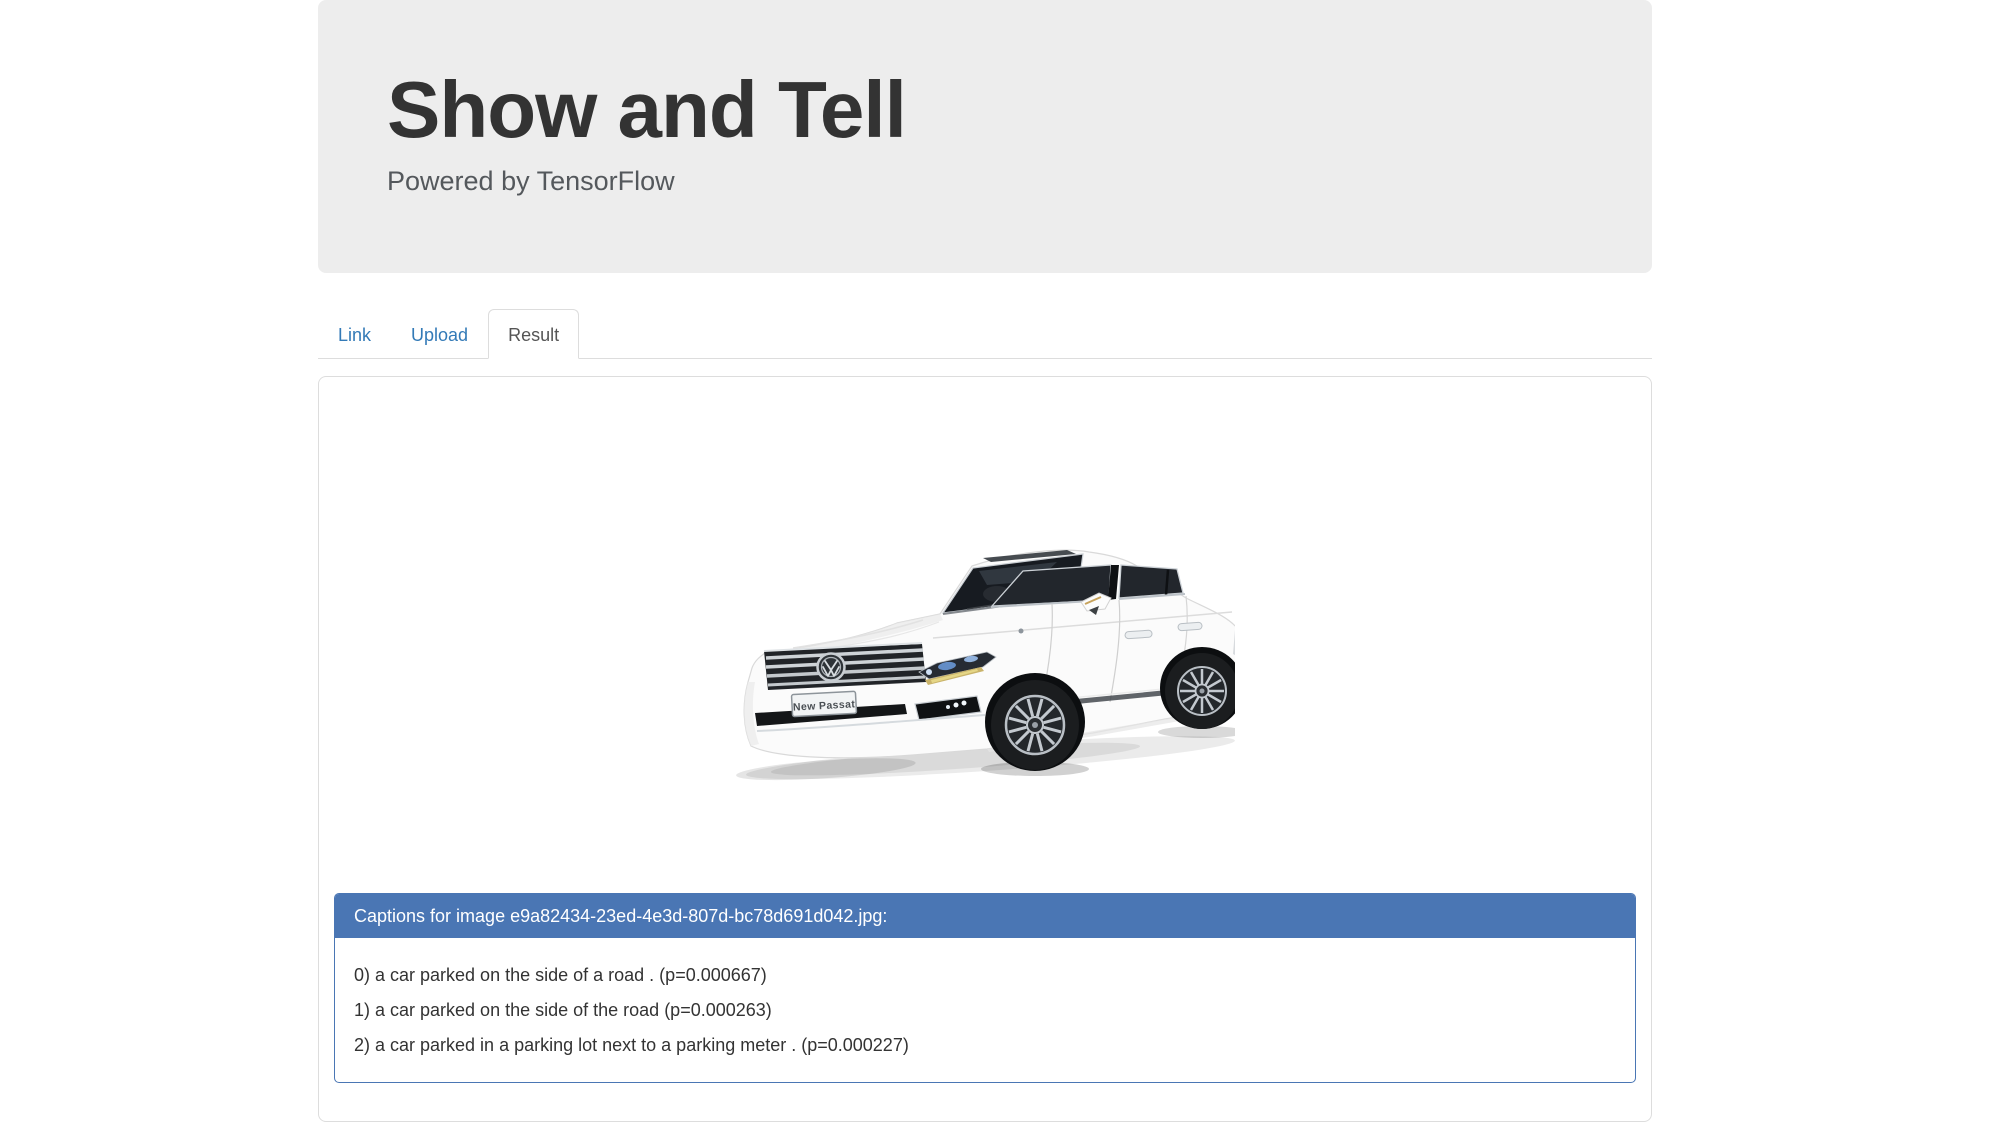 This screenshot has width=2000, height=1135. What do you see at coordinates (985, 665) in the screenshot?
I see `car-image: New Passat` at bounding box center [985, 665].